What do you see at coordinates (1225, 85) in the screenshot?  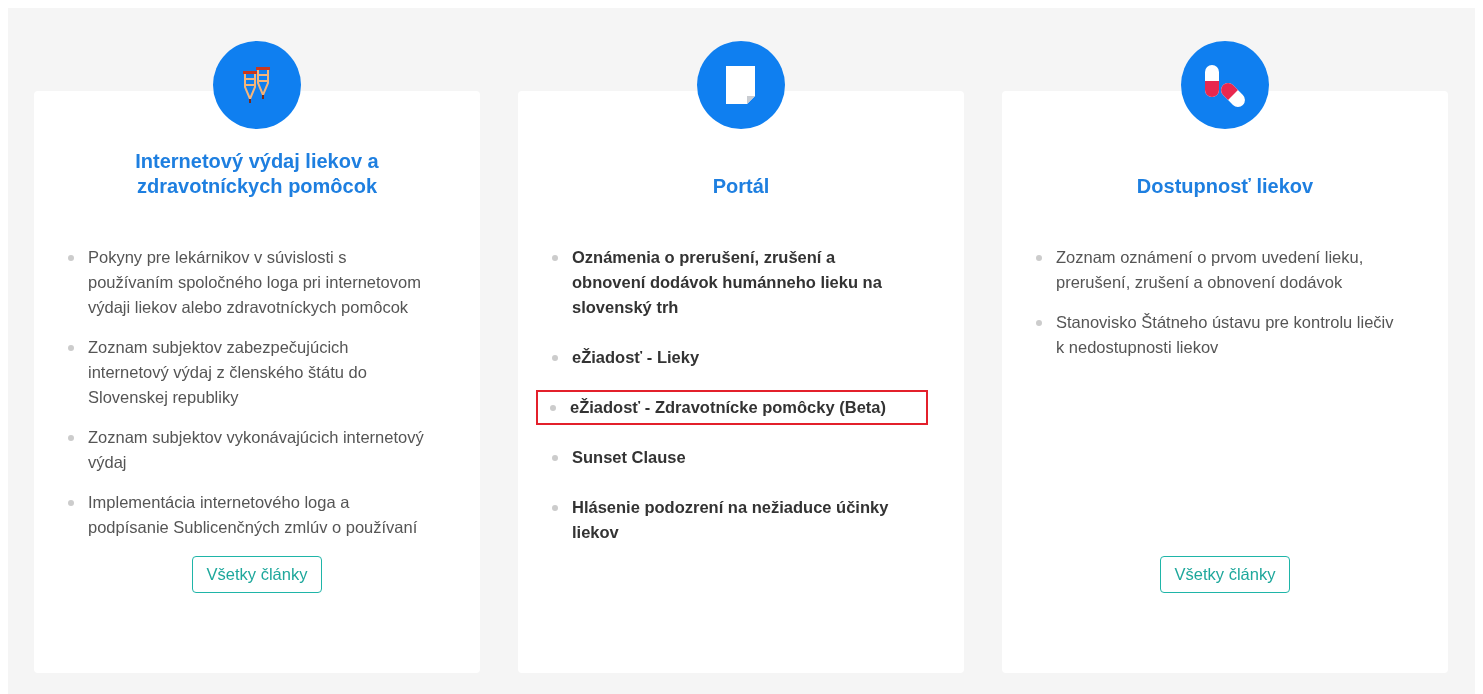 I see `pills-icon` at bounding box center [1225, 85].